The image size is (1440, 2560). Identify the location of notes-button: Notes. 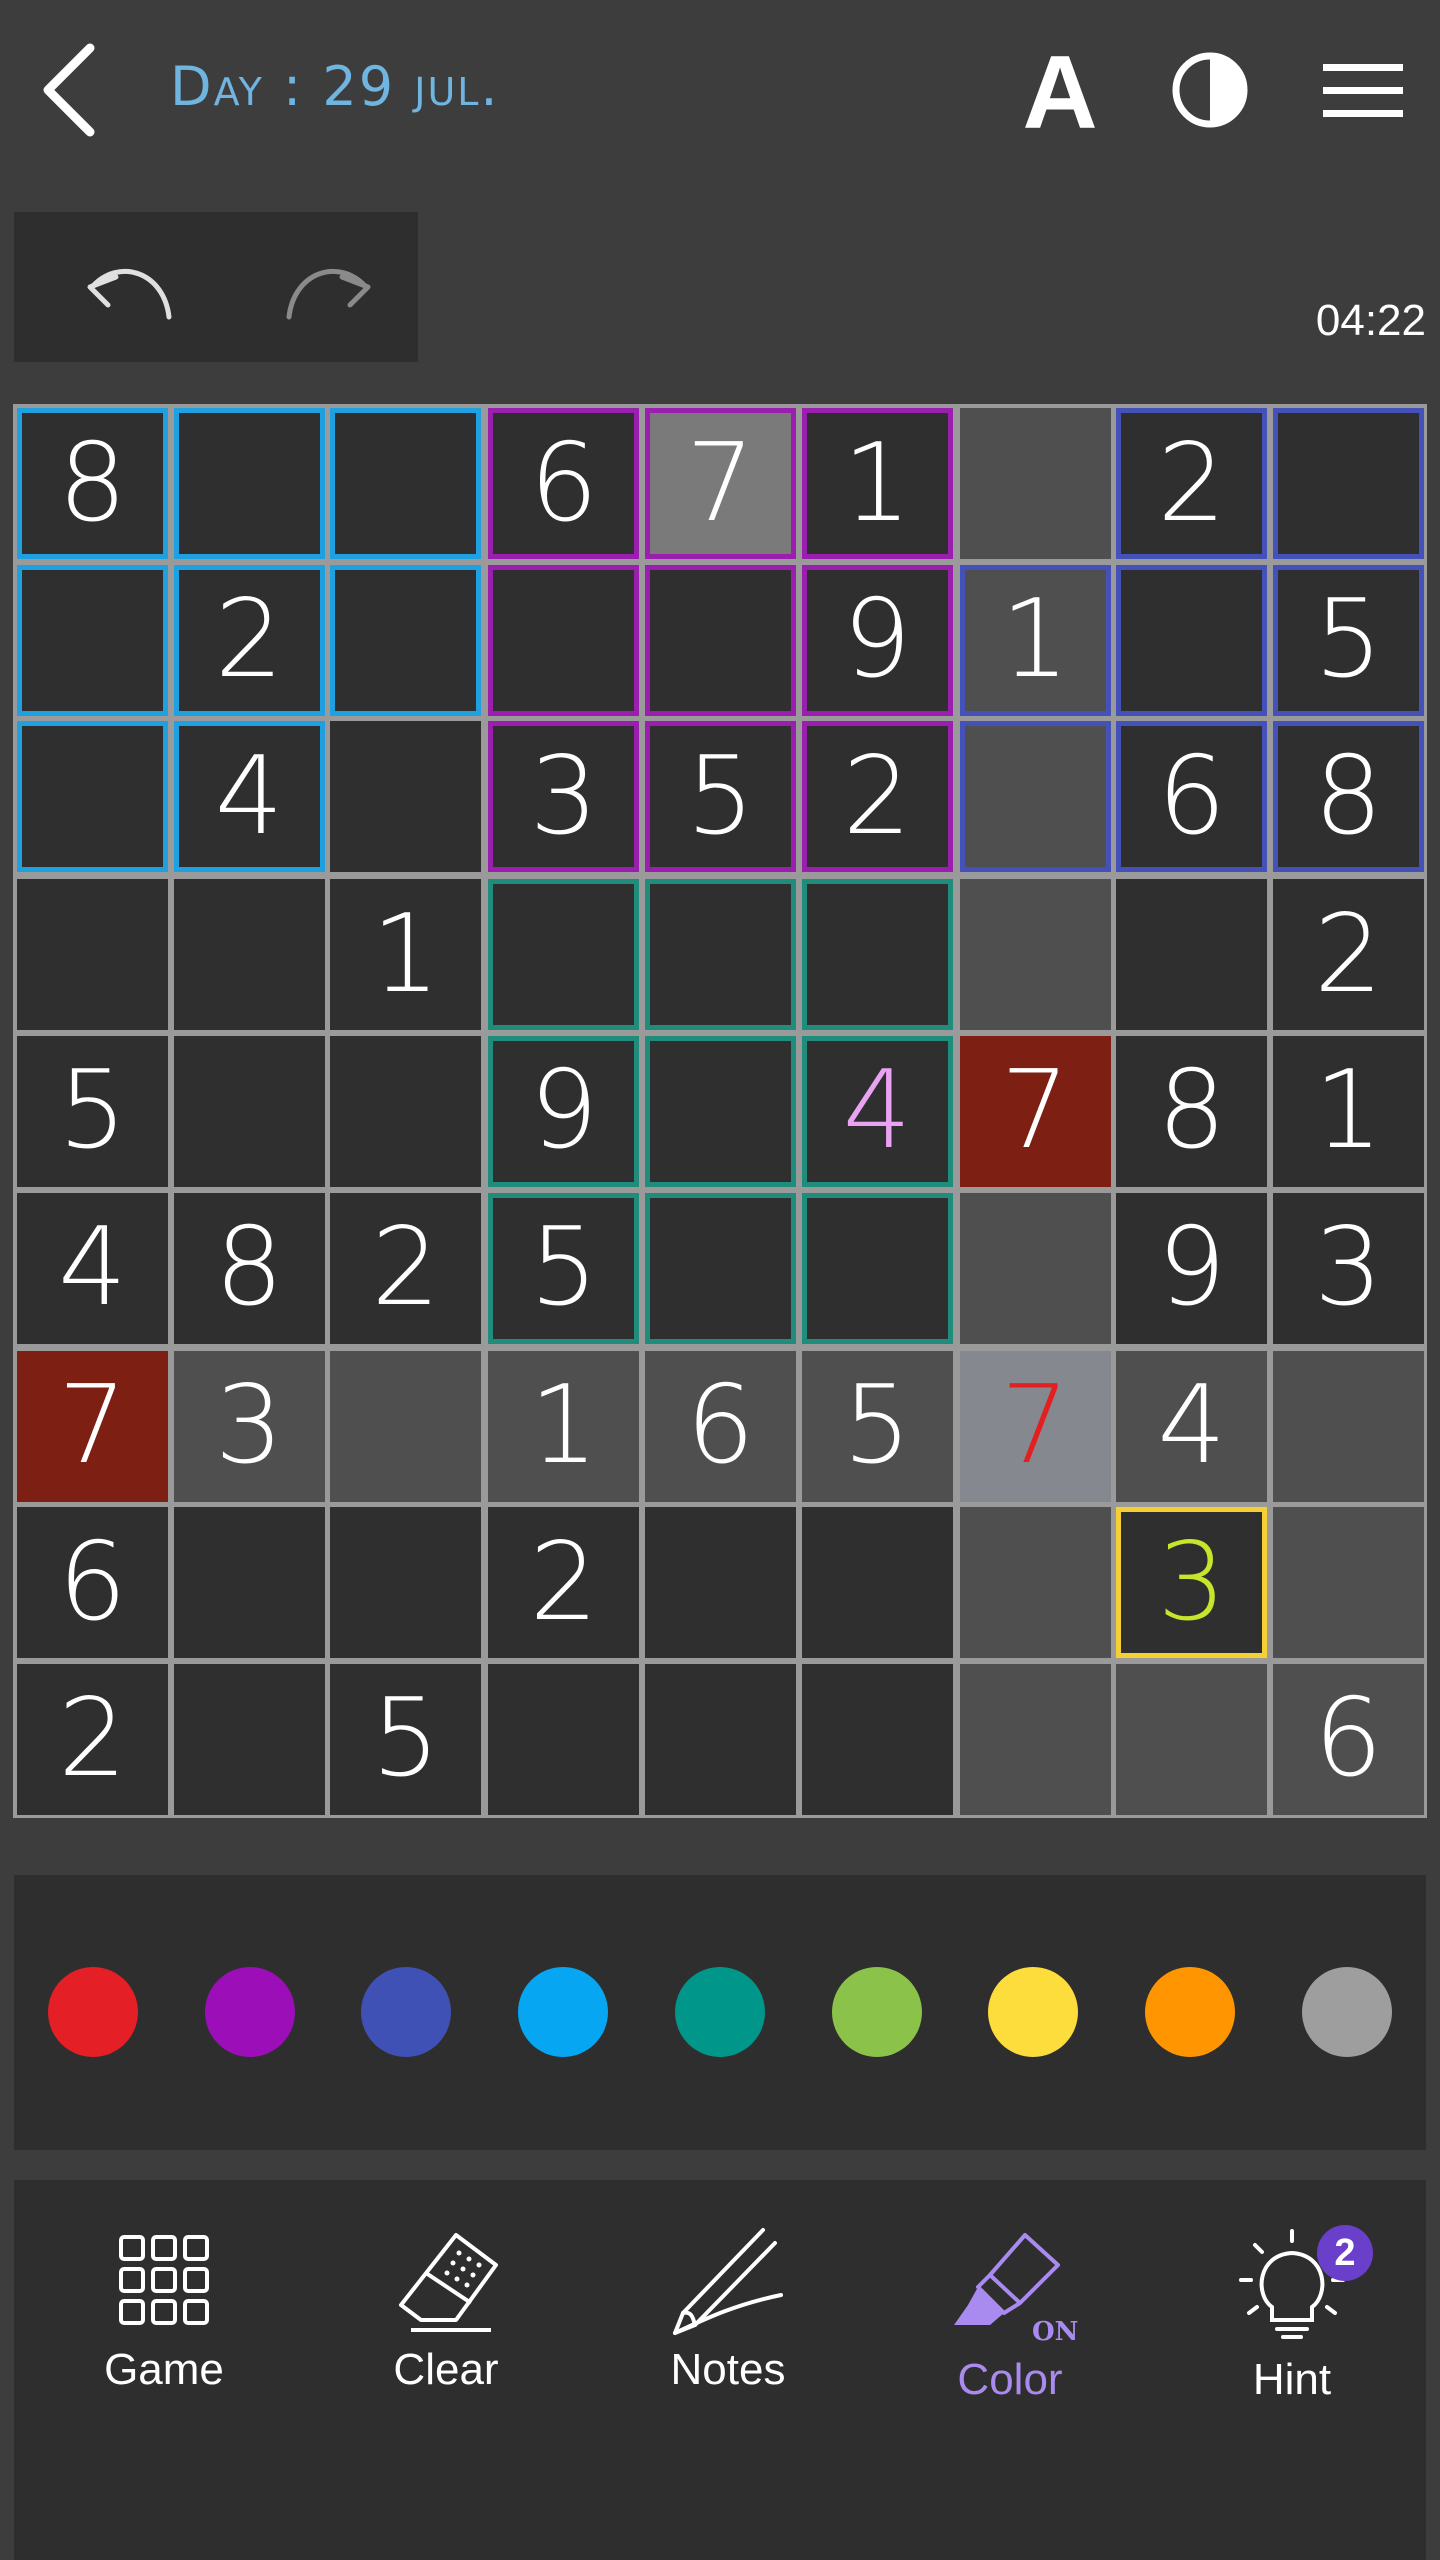
(728, 2325).